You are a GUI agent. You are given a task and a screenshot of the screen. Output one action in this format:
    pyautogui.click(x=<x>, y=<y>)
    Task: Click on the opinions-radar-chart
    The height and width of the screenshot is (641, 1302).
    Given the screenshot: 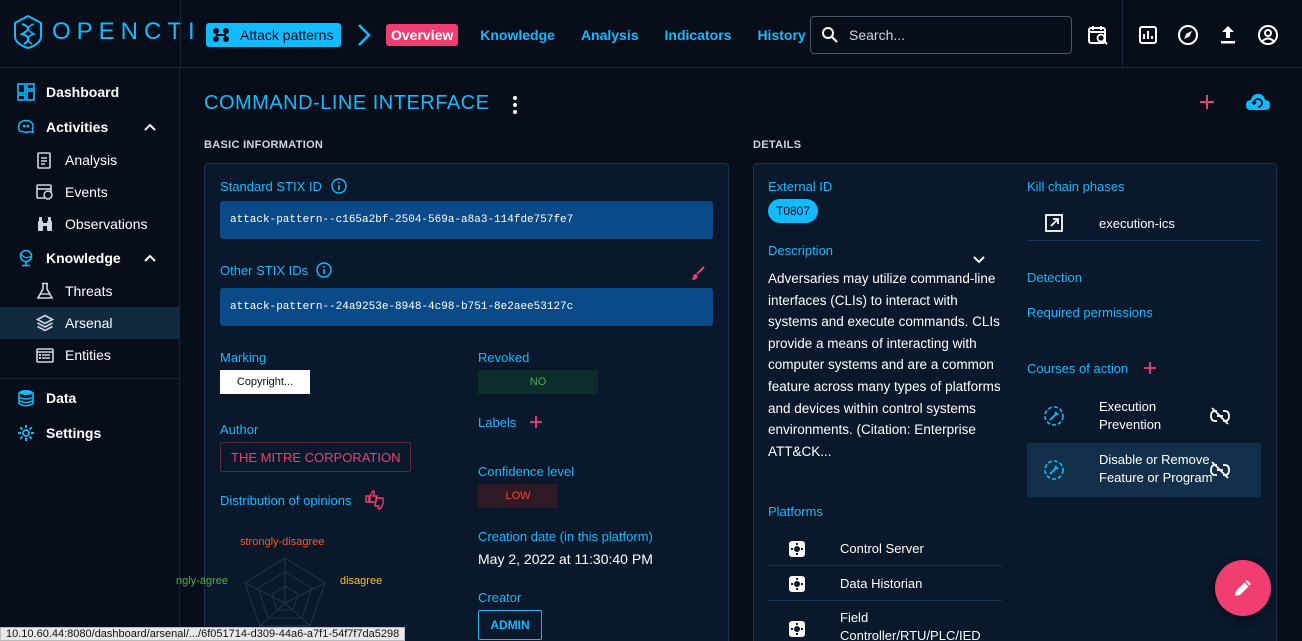 What is the action you would take?
    pyautogui.click(x=285, y=592)
    